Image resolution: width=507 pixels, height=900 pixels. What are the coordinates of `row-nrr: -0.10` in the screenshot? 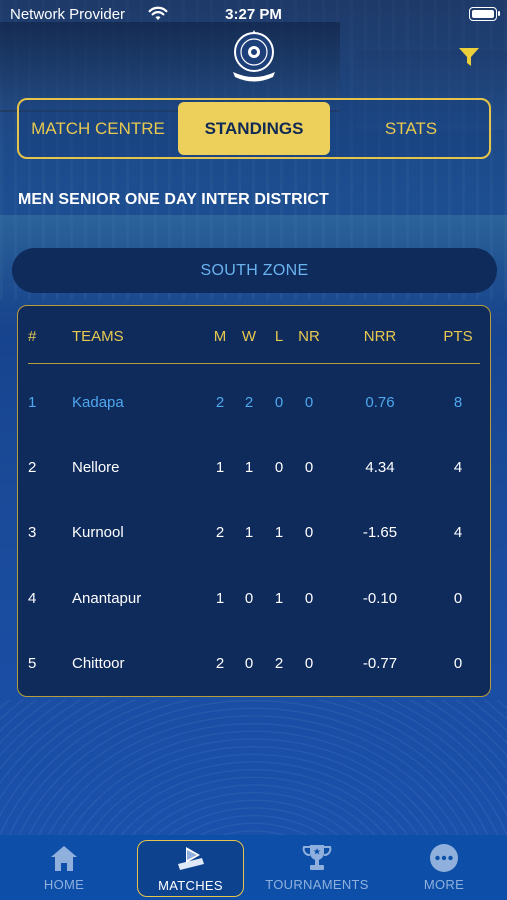 It's located at (380, 598).